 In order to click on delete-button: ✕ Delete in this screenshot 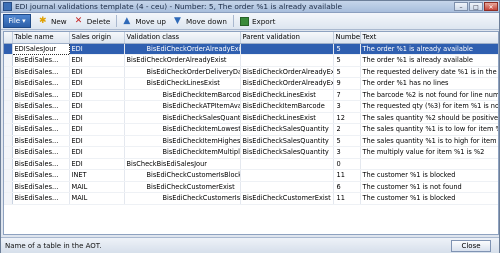, I will do `click(93, 21)`.